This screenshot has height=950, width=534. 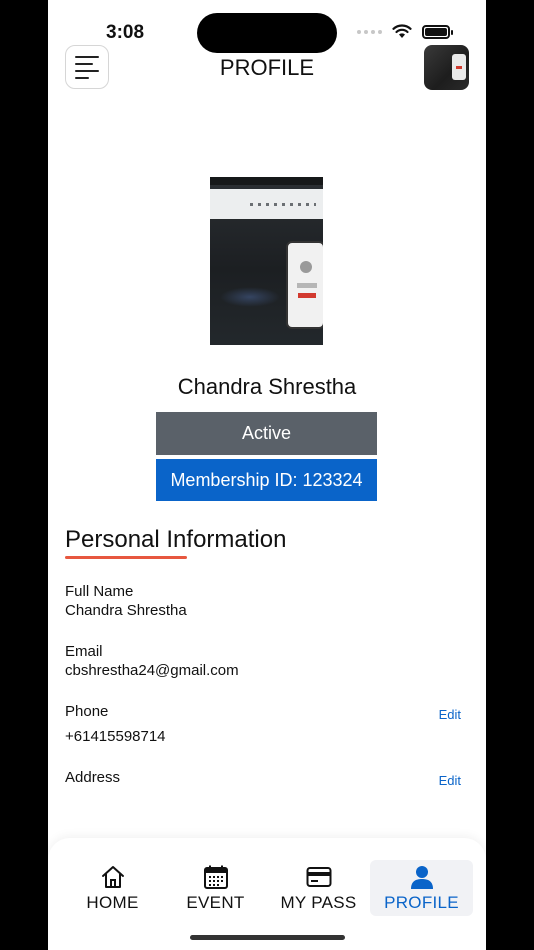 What do you see at coordinates (266, 433) in the screenshot?
I see `status-badge: Active` at bounding box center [266, 433].